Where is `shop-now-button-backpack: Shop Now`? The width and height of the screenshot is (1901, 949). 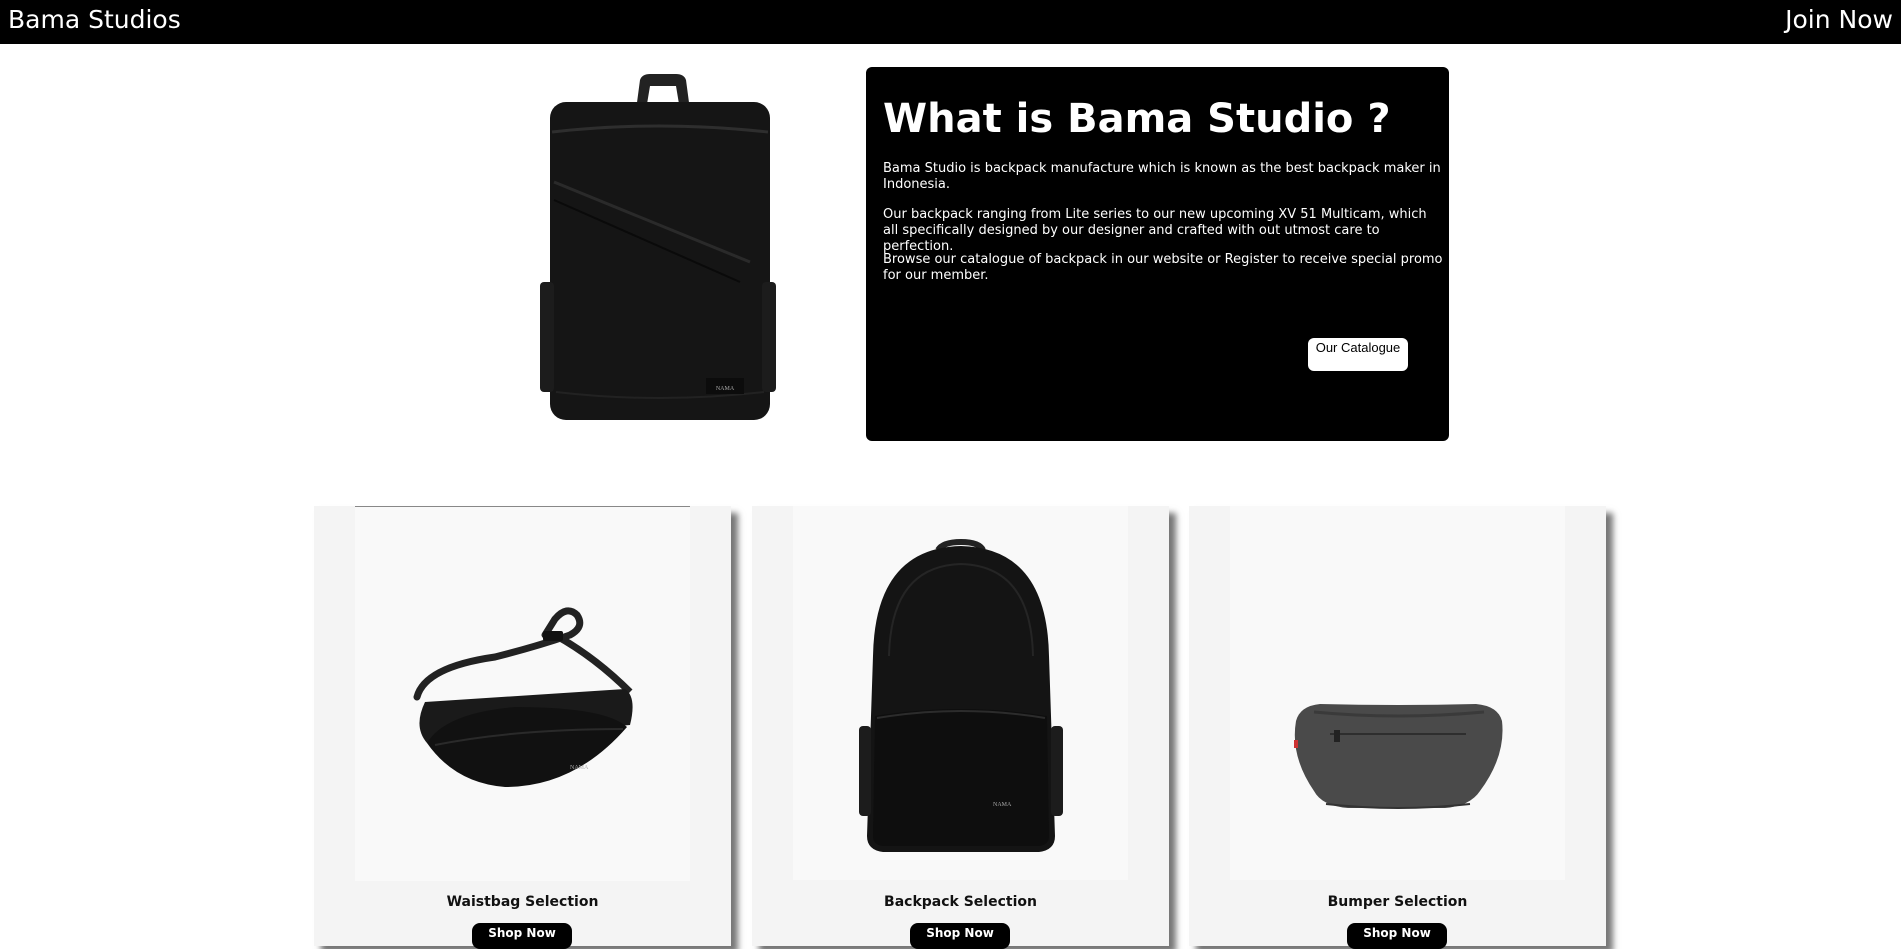 shop-now-button-backpack: Shop Now is located at coordinates (960, 936).